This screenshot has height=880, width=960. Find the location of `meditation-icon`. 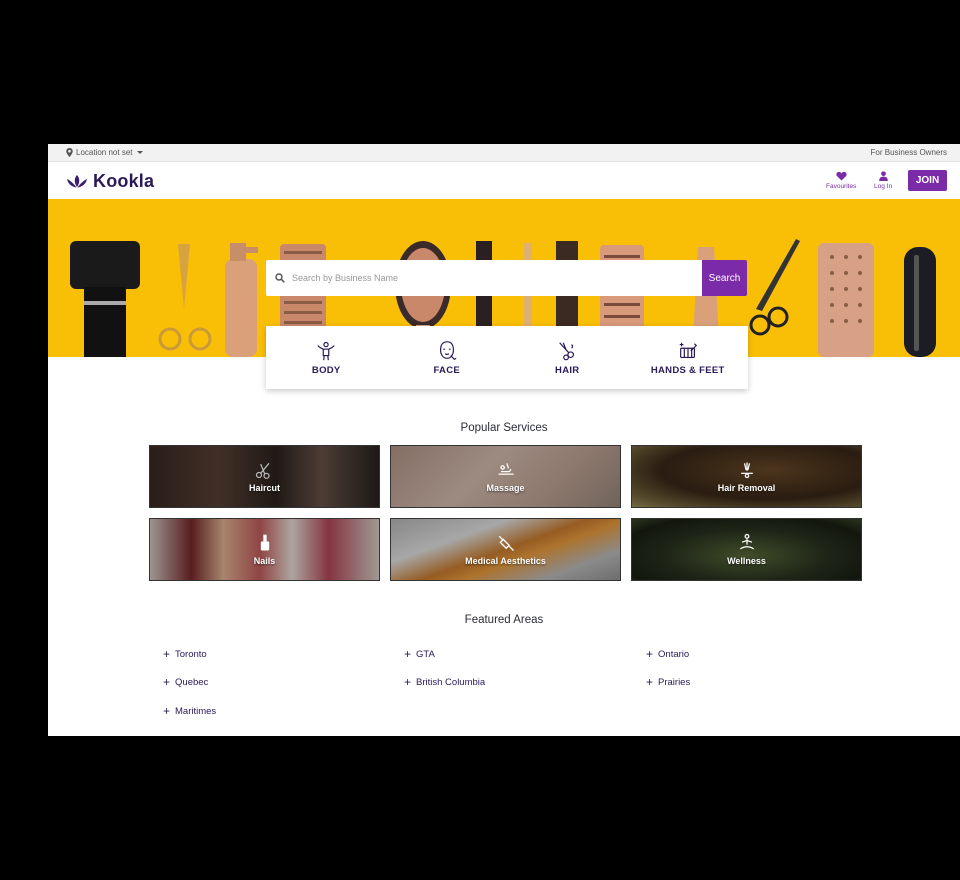

meditation-icon is located at coordinates (747, 541).